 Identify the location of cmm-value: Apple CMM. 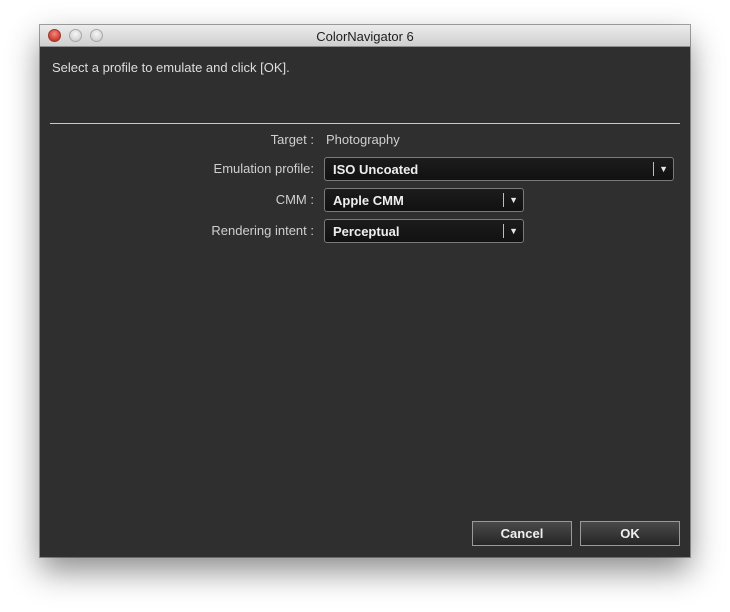
(368, 200).